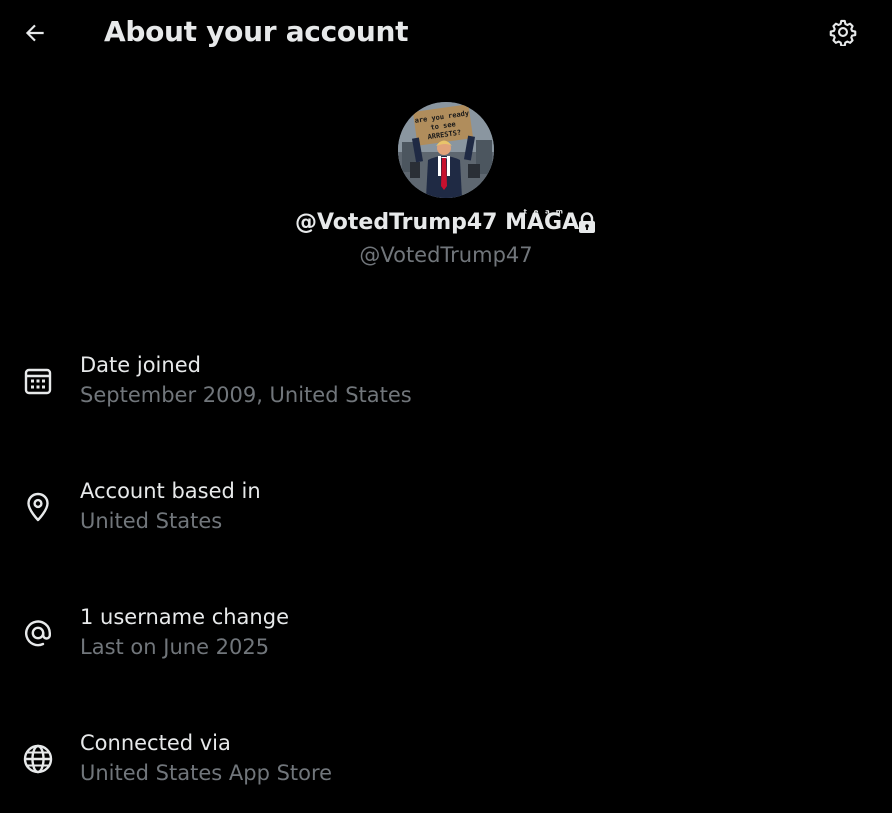 The image size is (892, 813). What do you see at coordinates (184, 617) in the screenshot?
I see `info-label: 1 username change` at bounding box center [184, 617].